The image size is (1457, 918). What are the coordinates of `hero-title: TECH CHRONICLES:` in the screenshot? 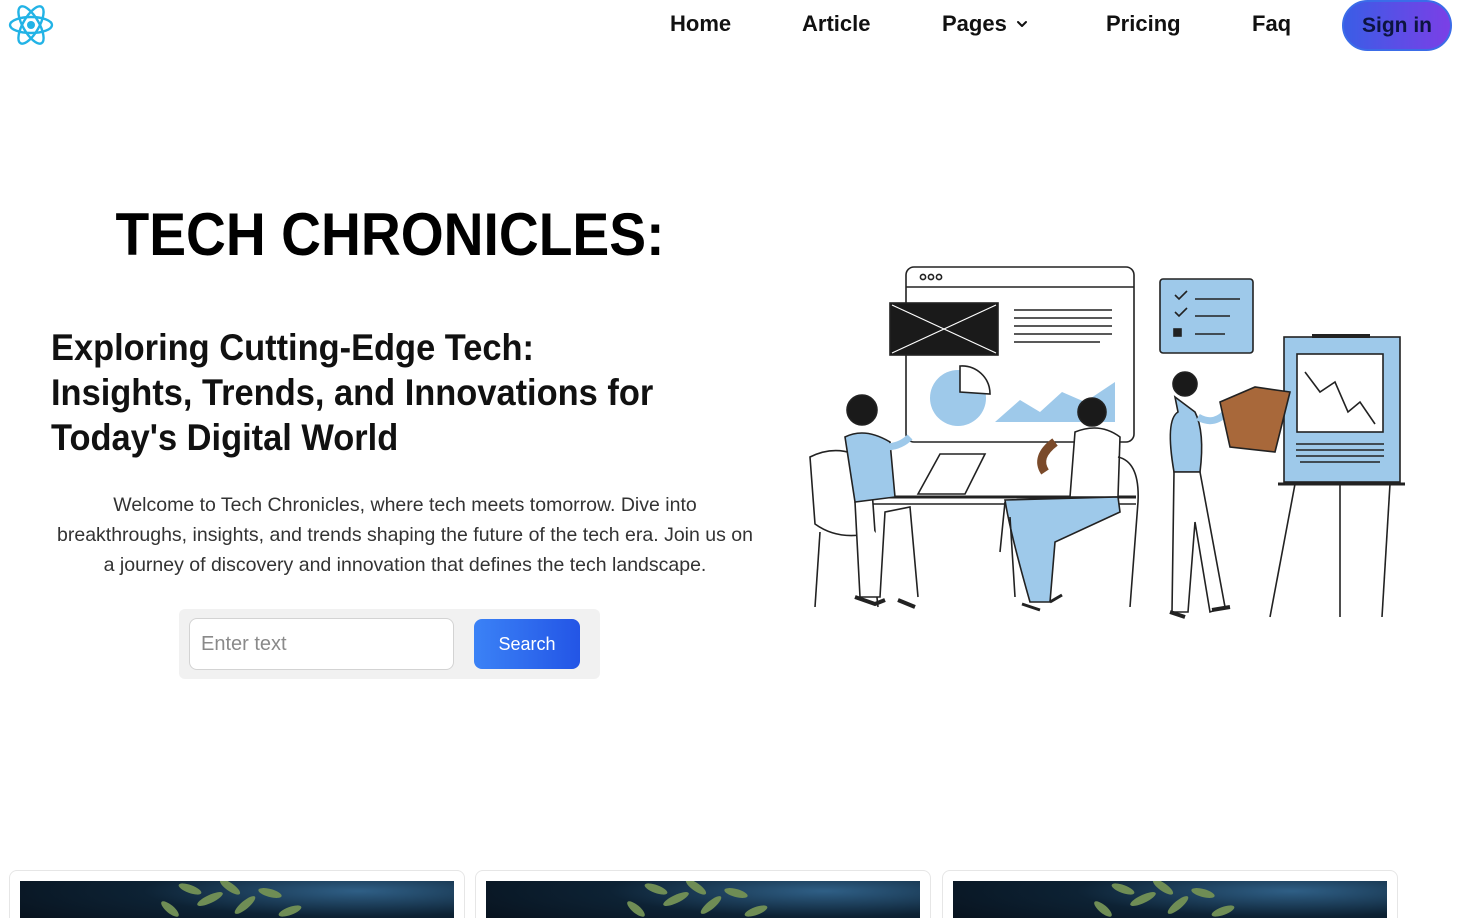 It's located at (390, 234).